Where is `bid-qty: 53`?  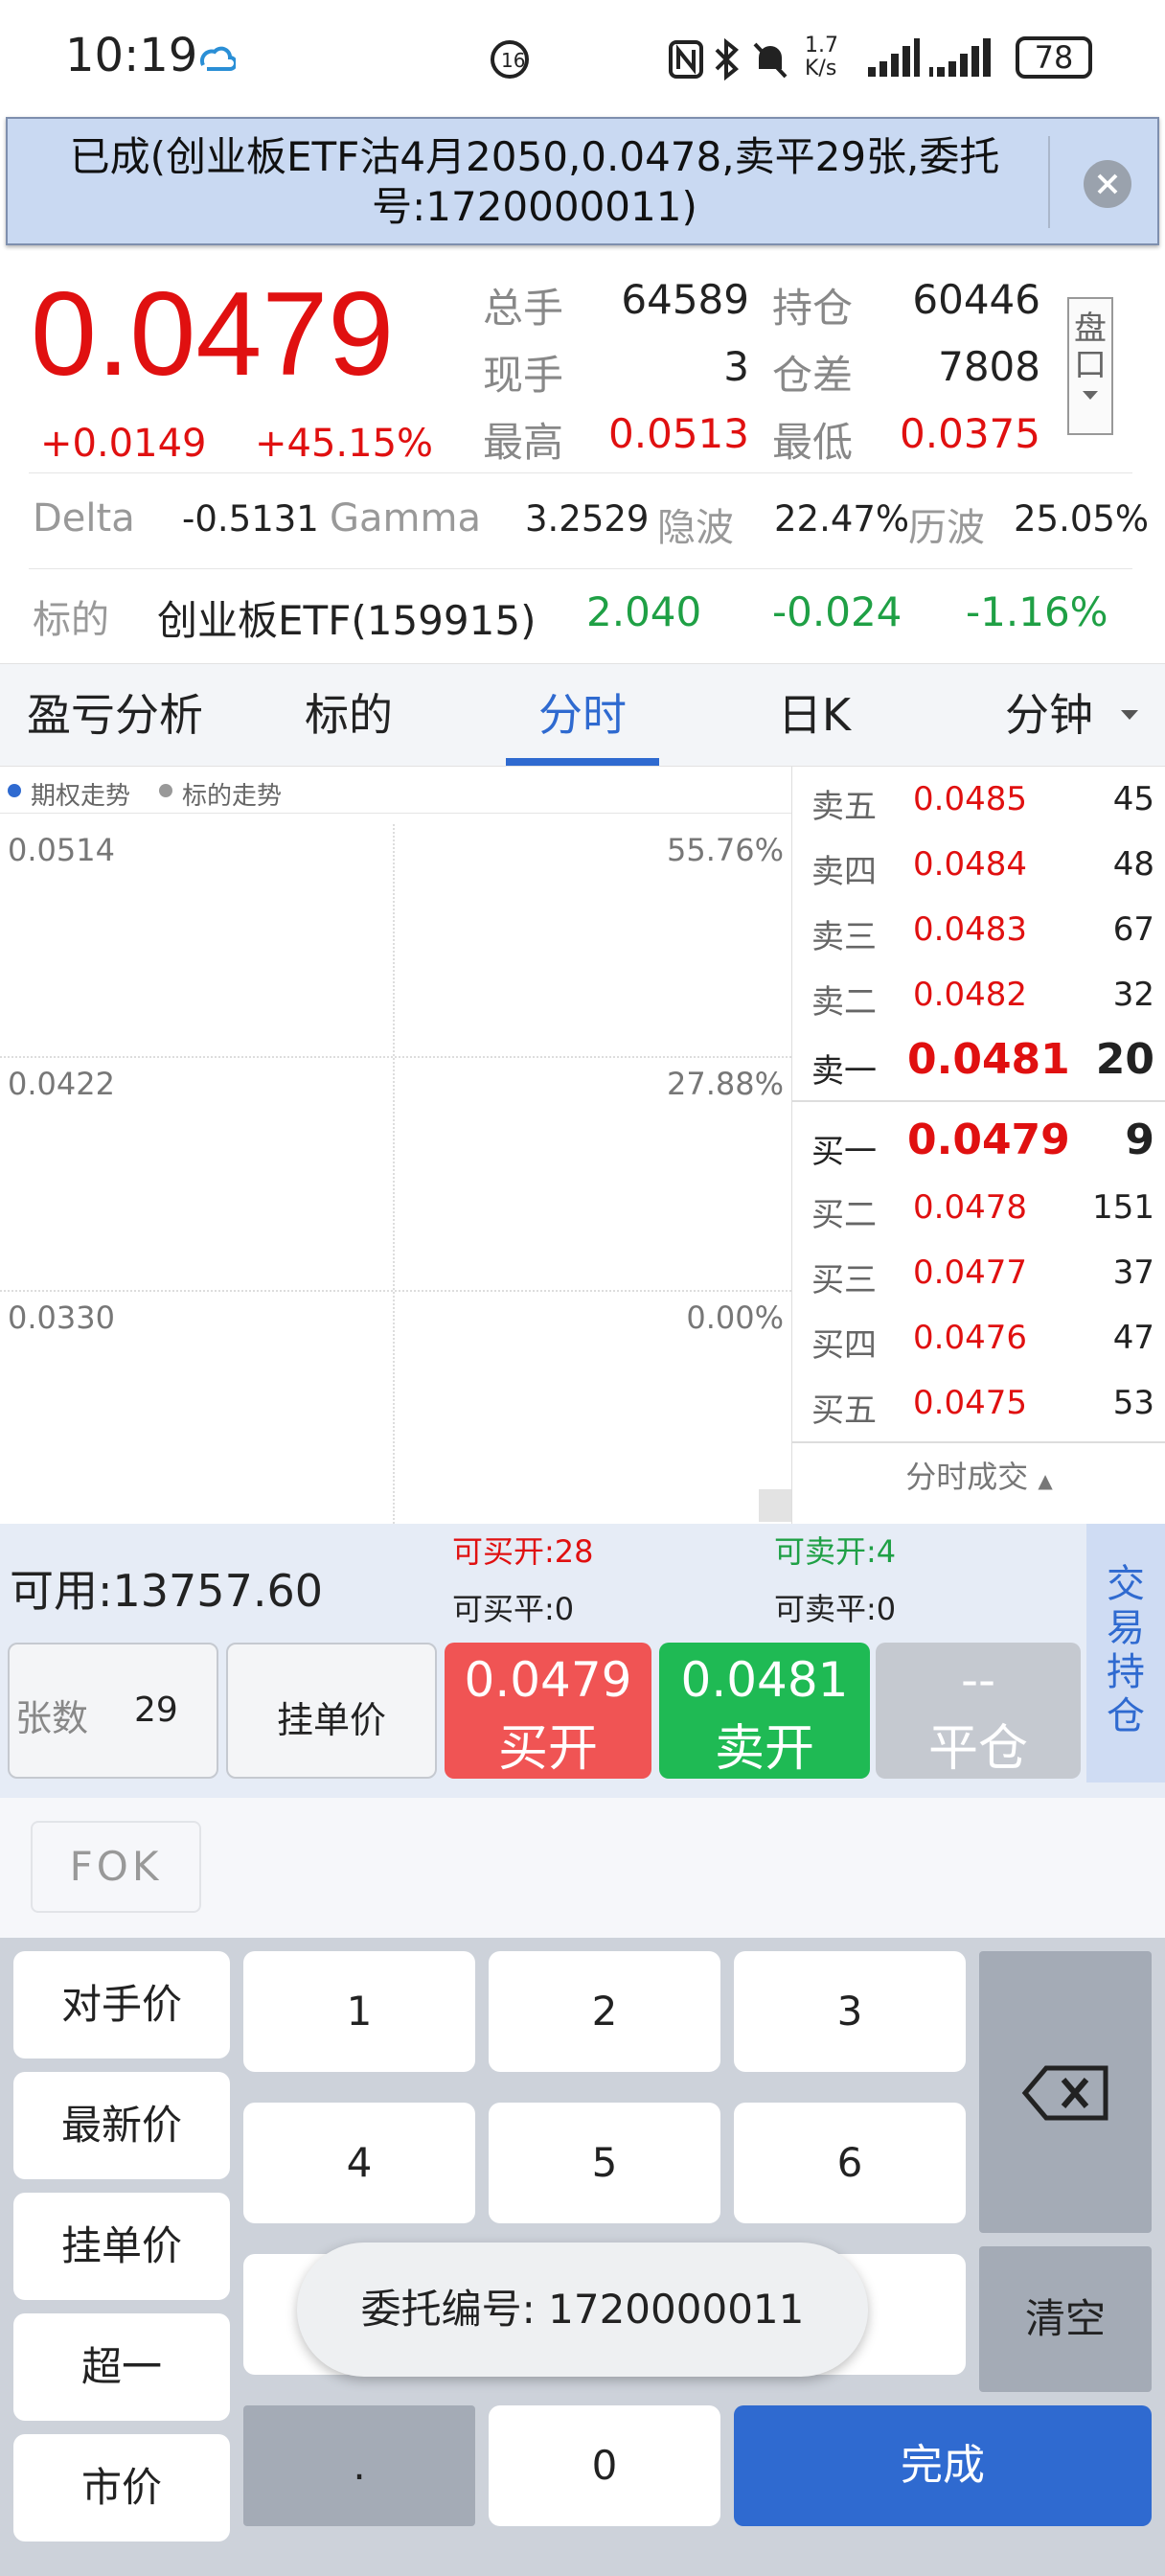 bid-qty: 53 is located at coordinates (1133, 1403).